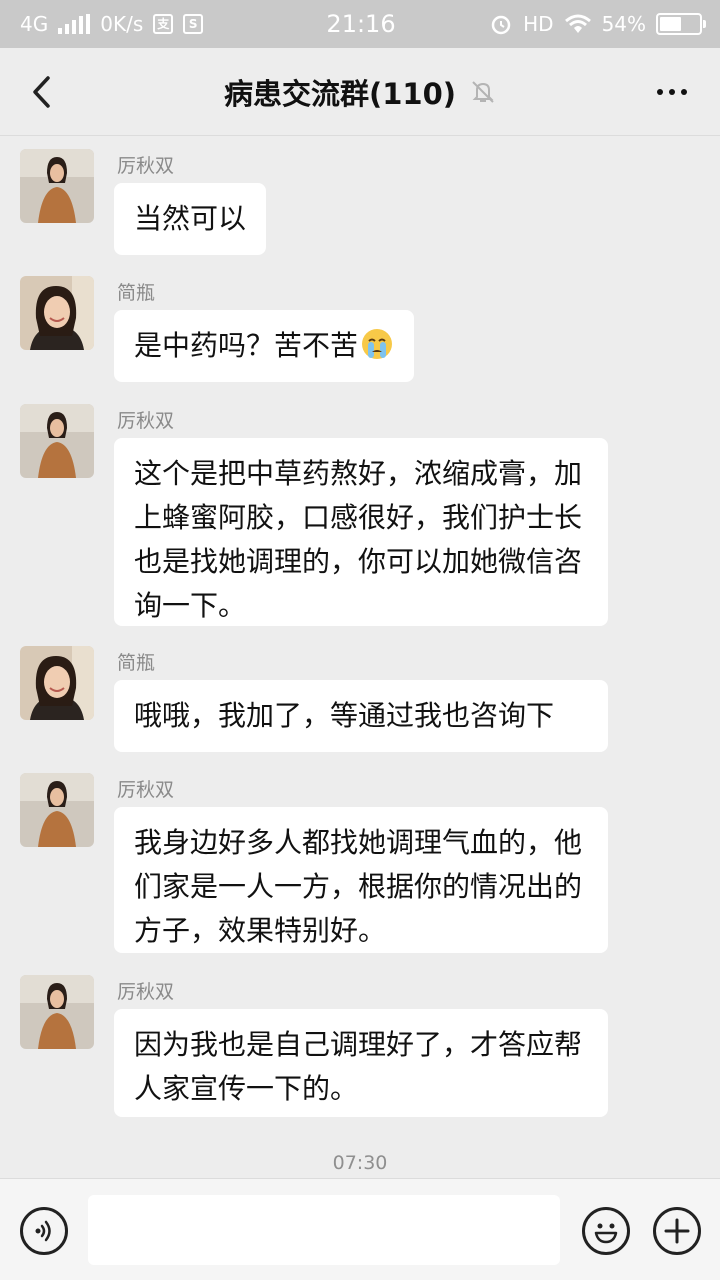 The image size is (720, 1280). Describe the element at coordinates (538, 24) in the screenshot. I see `hd-indicator: HD` at that location.